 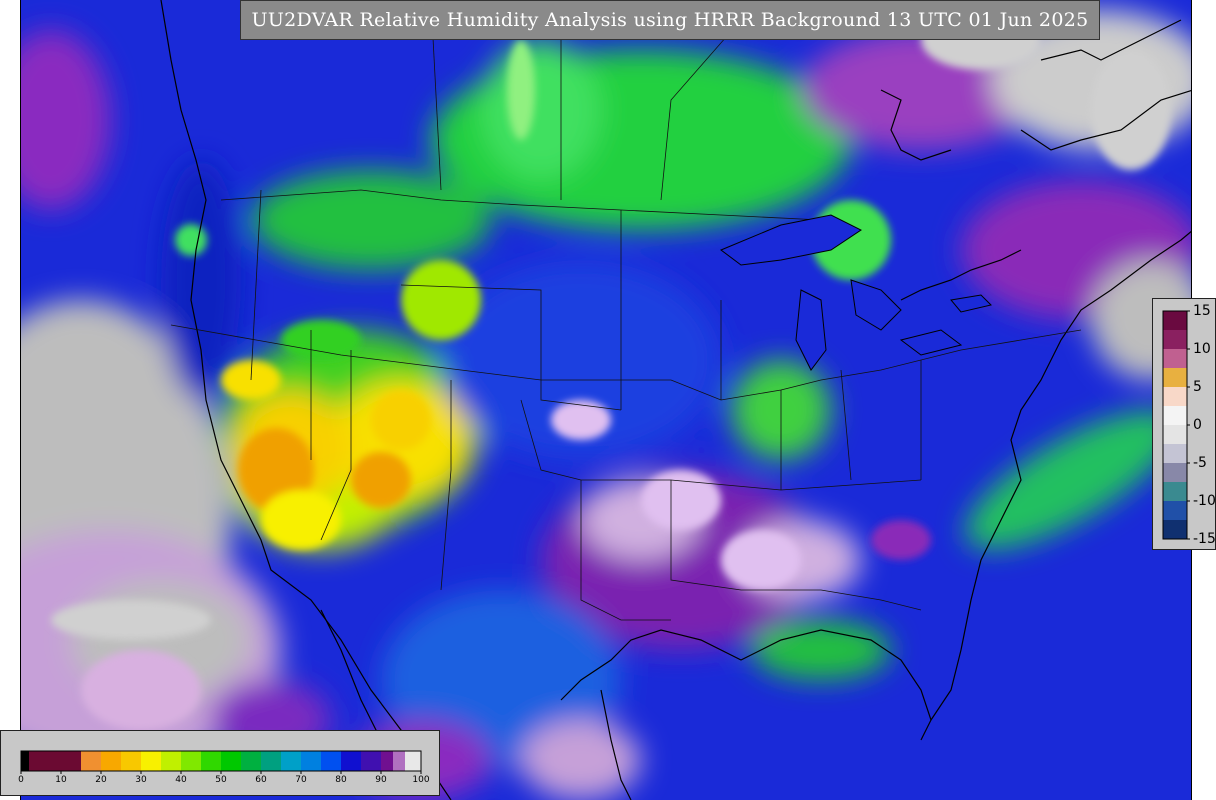 I want to click on rh-colorbar-graphic, so click(x=221, y=762).